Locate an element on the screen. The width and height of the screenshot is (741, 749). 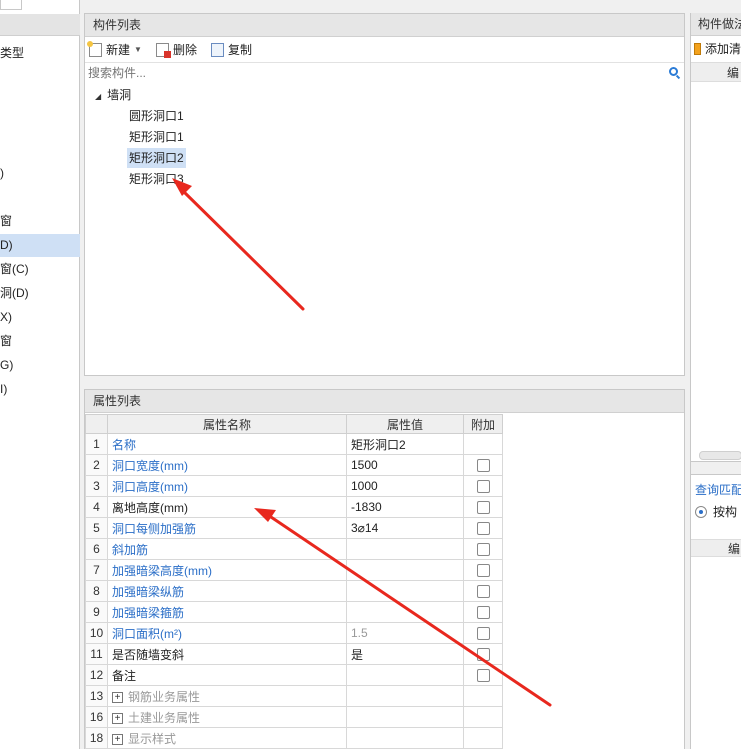
by-component-radio: 按构 is located at coordinates (716, 511).